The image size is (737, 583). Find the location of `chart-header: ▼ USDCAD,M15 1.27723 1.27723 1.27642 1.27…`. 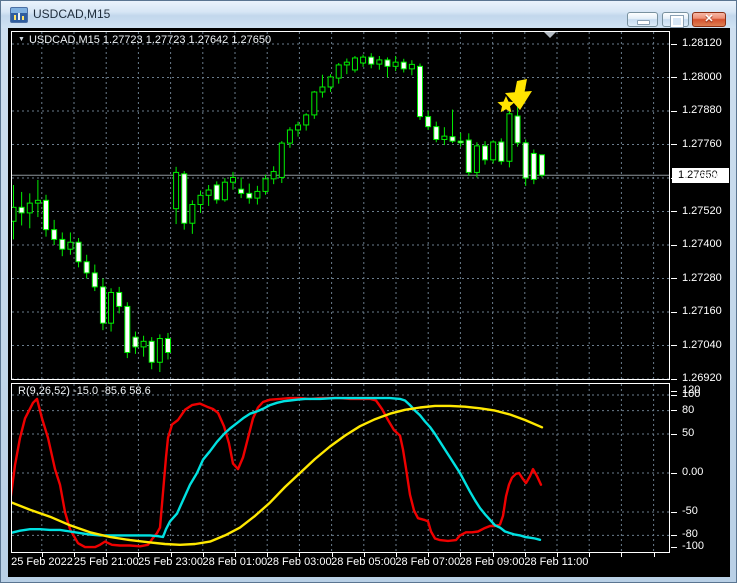

chart-header: ▼ USDCAD,M15 1.27723 1.27723 1.27642 1.27… is located at coordinates (144, 40).